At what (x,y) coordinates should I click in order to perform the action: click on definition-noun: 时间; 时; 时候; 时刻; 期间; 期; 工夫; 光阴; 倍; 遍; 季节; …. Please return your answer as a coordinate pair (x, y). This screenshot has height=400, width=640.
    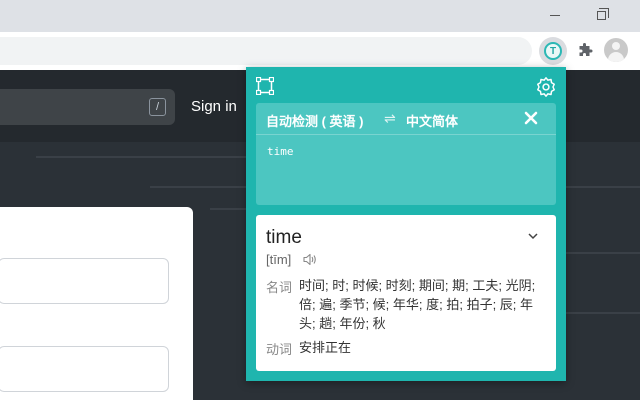
    Looking at the image, I should click on (417, 304).